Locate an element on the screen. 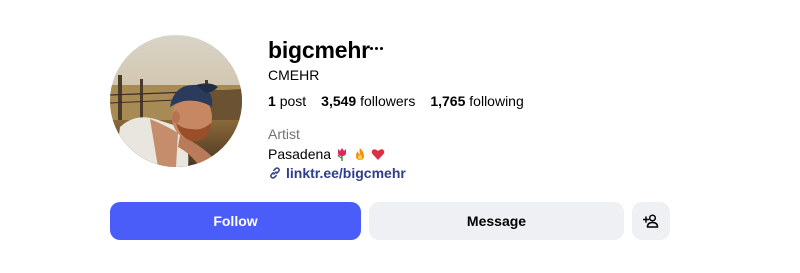 The image size is (800, 273). more-options-icon is located at coordinates (376, 48).